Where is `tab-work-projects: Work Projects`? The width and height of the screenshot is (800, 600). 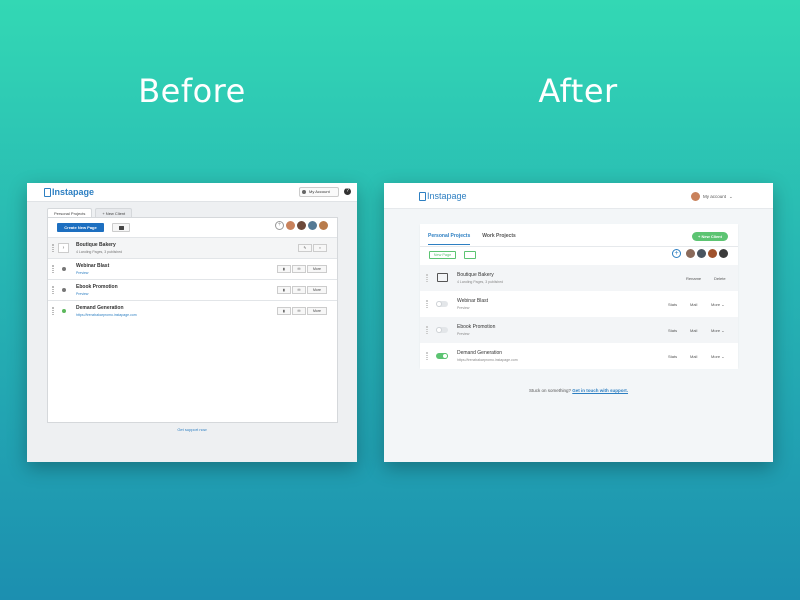 tab-work-projects: Work Projects is located at coordinates (499, 239).